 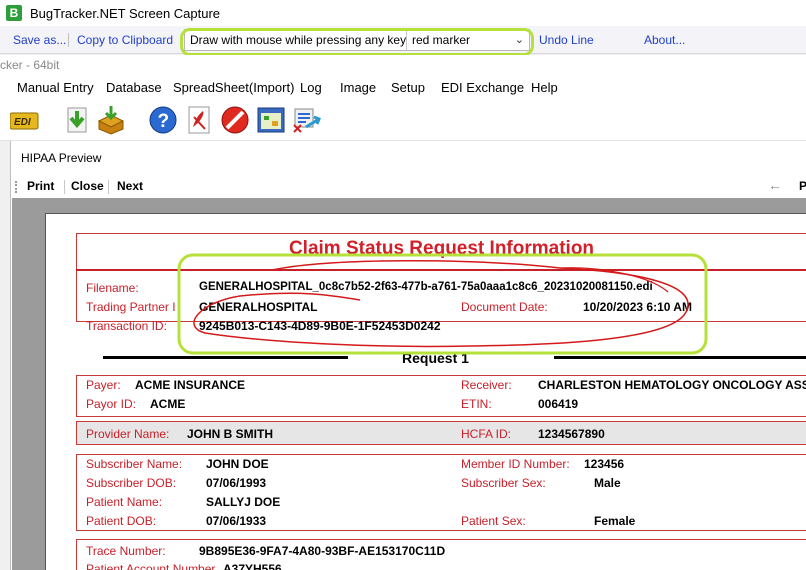 What do you see at coordinates (233, 87) in the screenshot?
I see `menu-spreadsheet-import: SpreadSheet(Import)` at bounding box center [233, 87].